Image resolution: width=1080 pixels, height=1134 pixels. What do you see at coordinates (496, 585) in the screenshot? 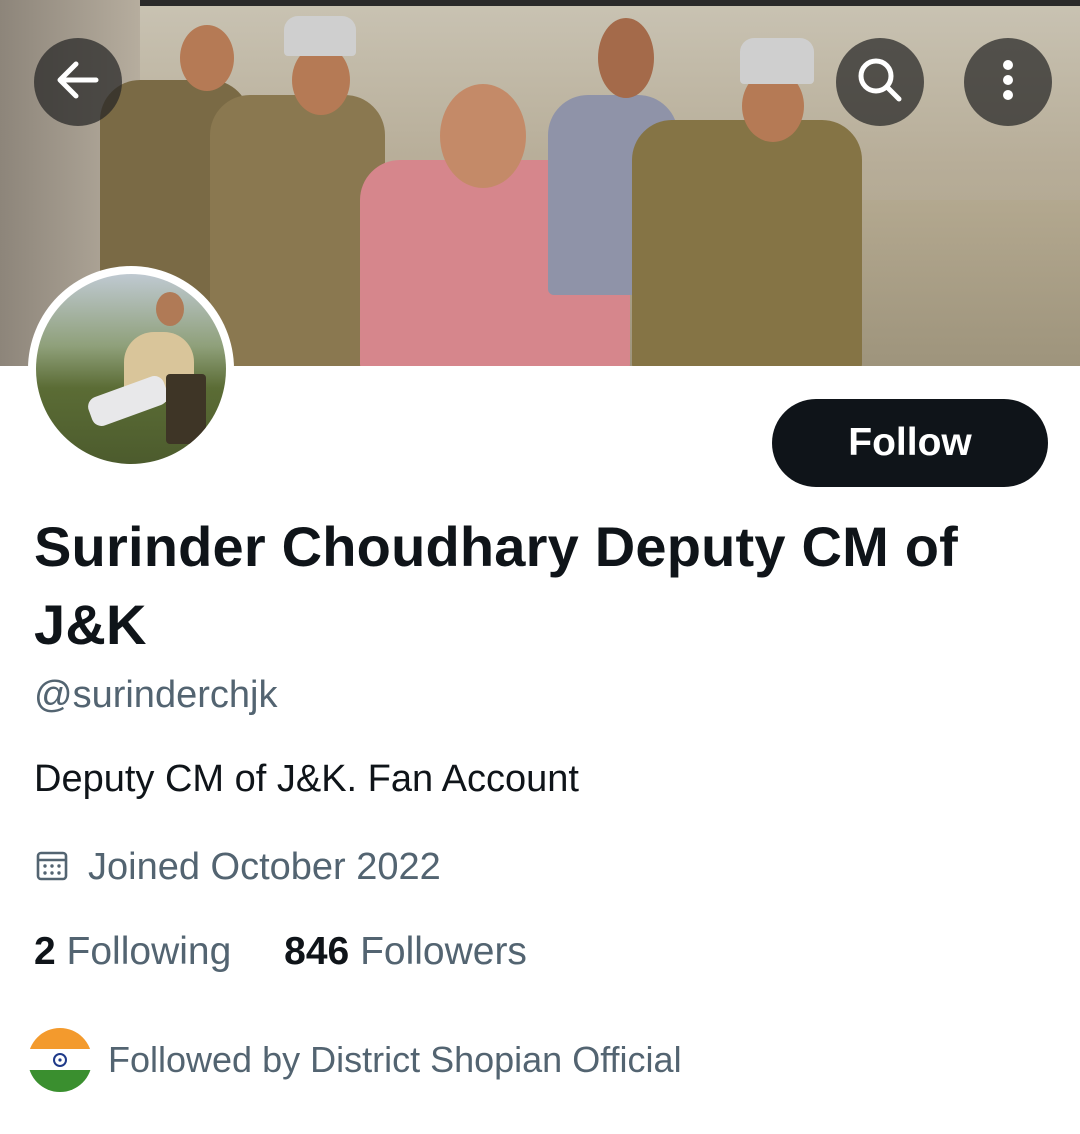
I see `profile-display-name: Surinder Choudhary Deputy CM of J&K` at bounding box center [496, 585].